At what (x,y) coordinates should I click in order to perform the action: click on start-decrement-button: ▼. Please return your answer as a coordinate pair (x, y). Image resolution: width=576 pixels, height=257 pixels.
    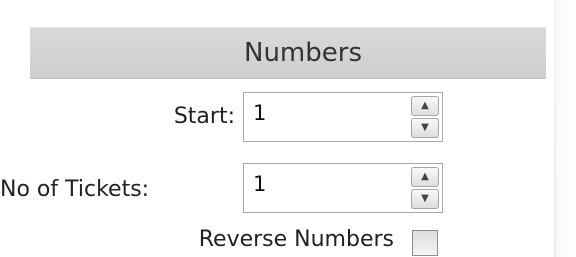
    Looking at the image, I should click on (425, 128).